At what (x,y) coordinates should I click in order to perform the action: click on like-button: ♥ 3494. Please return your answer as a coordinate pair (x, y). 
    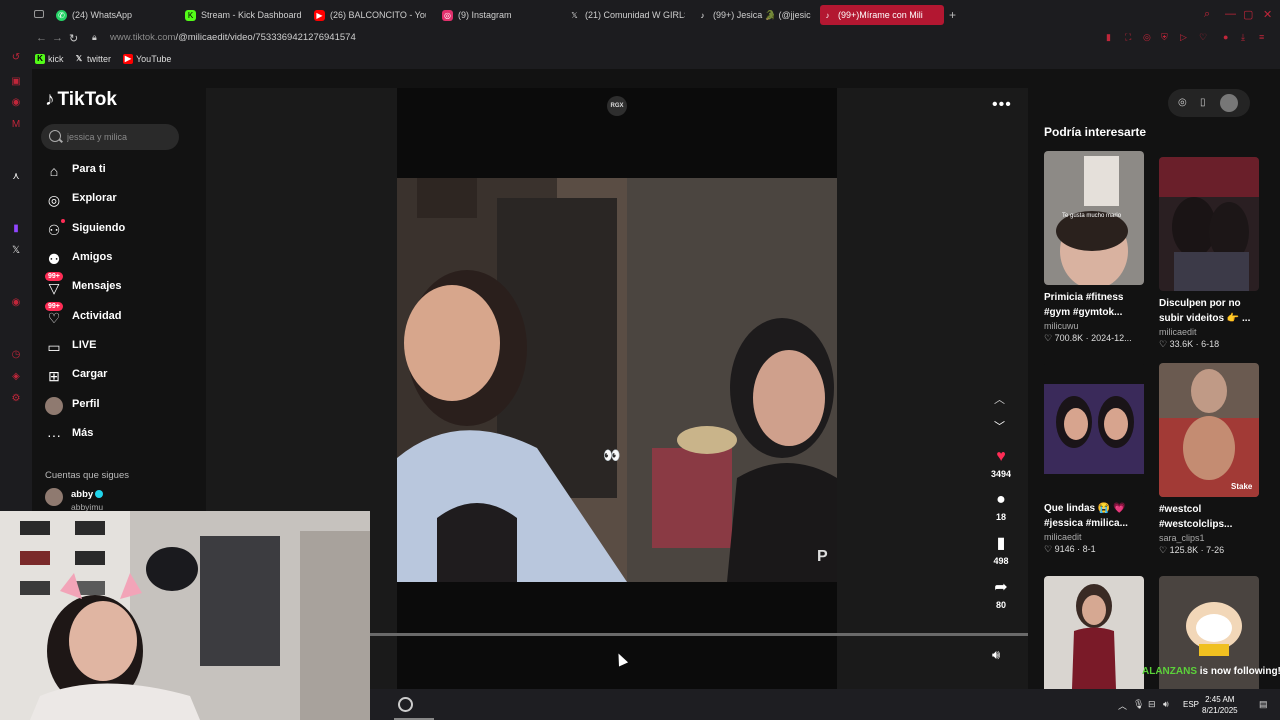
    Looking at the image, I should click on (1001, 463).